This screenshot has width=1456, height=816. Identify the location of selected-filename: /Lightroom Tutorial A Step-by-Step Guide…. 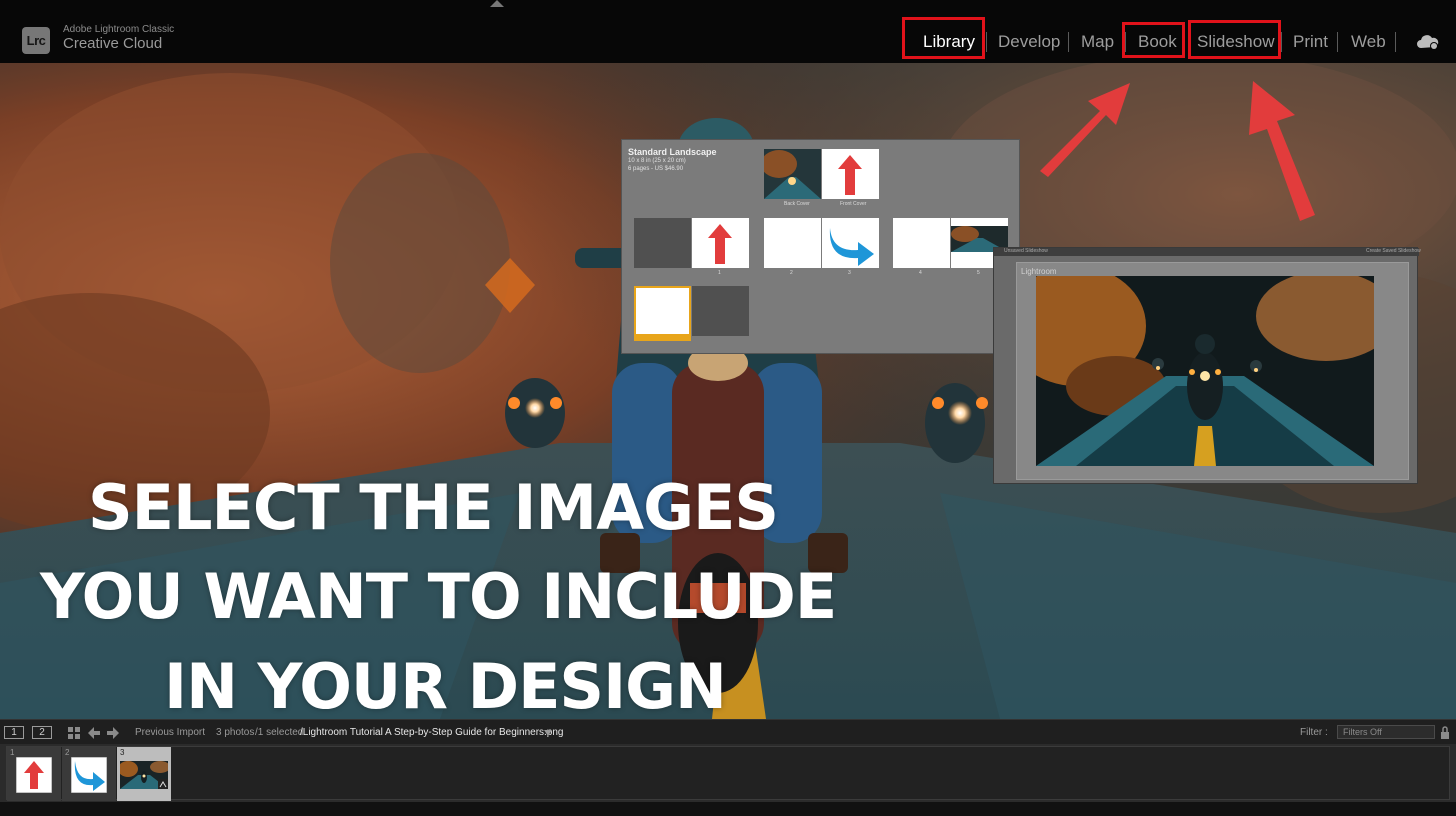
(432, 732).